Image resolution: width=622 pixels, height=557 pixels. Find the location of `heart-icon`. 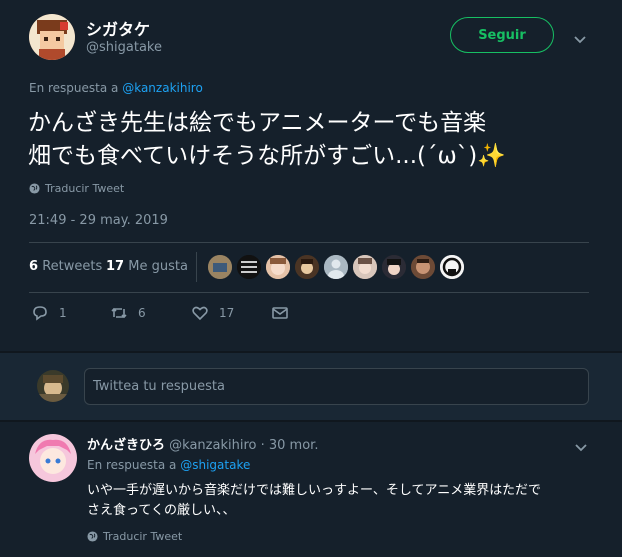

heart-icon is located at coordinates (200, 313).